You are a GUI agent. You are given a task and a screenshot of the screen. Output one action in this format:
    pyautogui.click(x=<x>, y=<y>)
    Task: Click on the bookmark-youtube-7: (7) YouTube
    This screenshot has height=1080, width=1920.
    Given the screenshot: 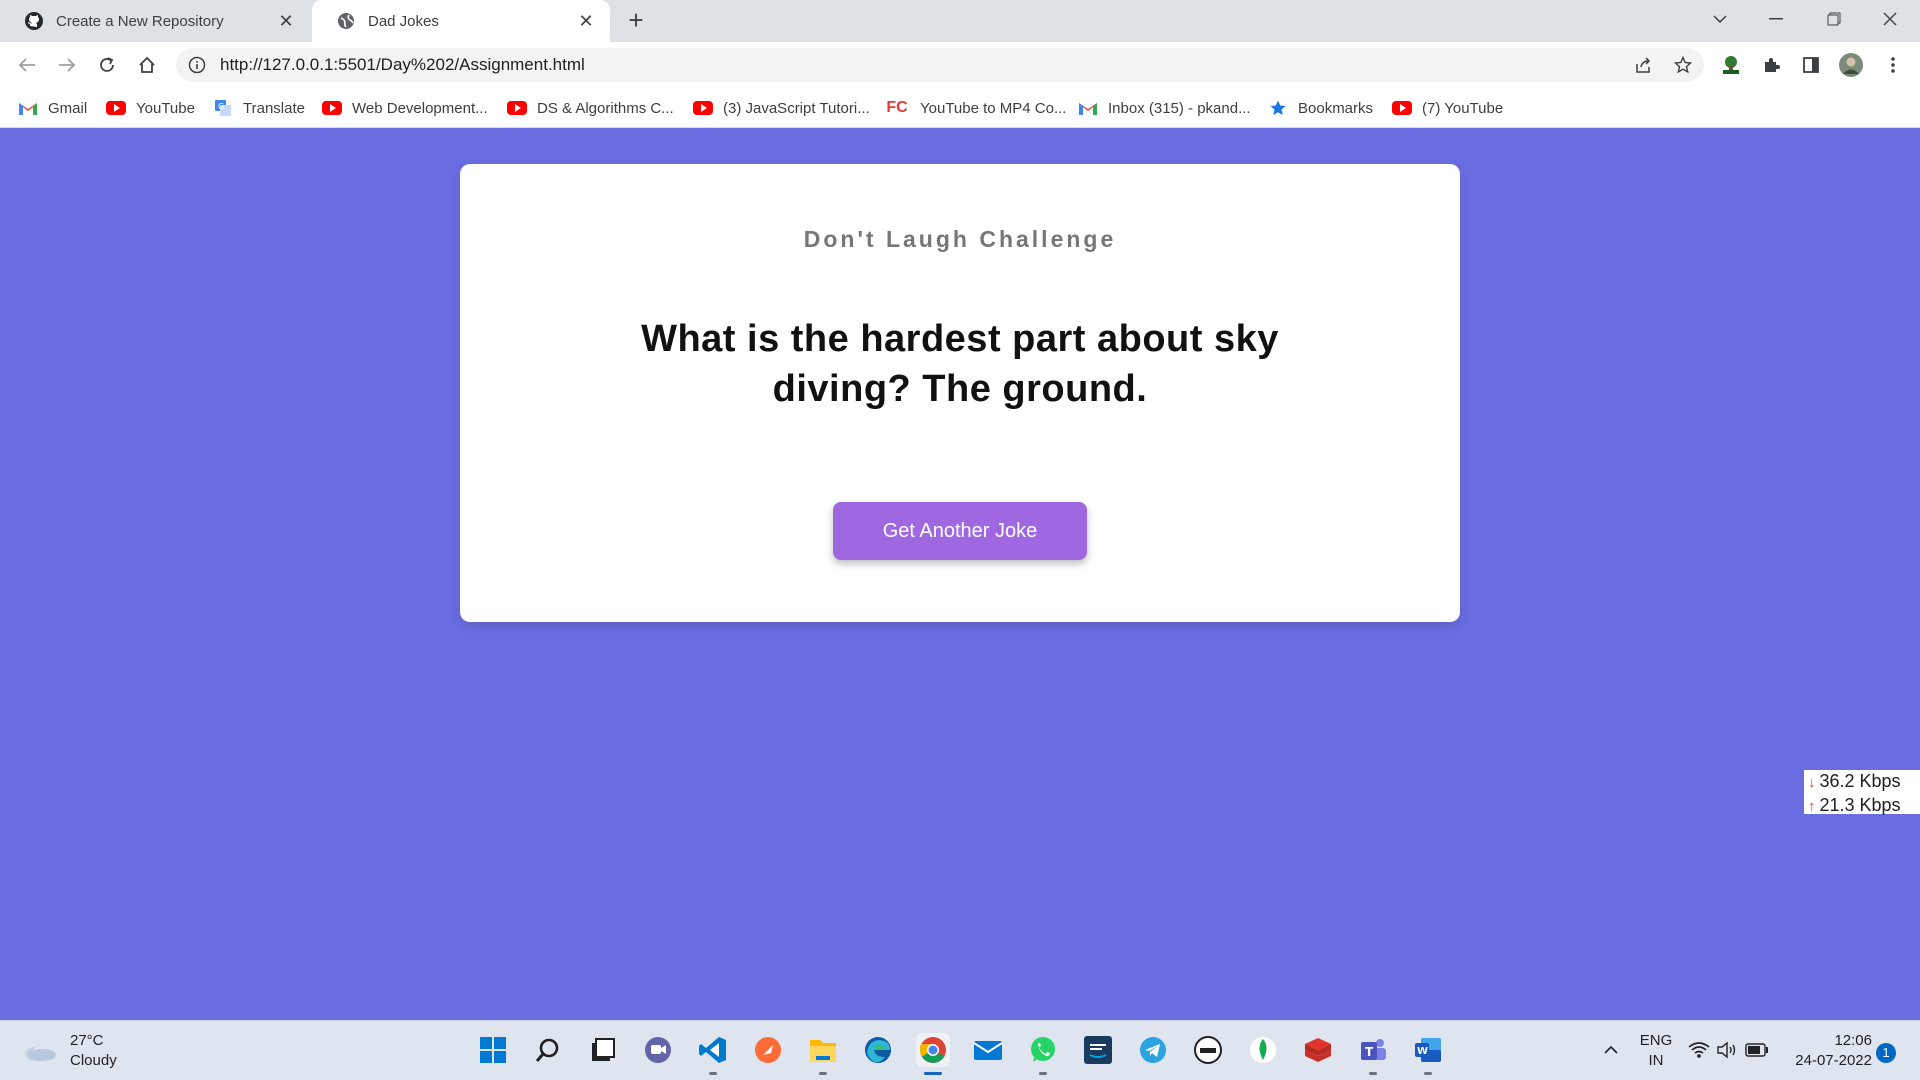 What is the action you would take?
    pyautogui.click(x=1447, y=108)
    